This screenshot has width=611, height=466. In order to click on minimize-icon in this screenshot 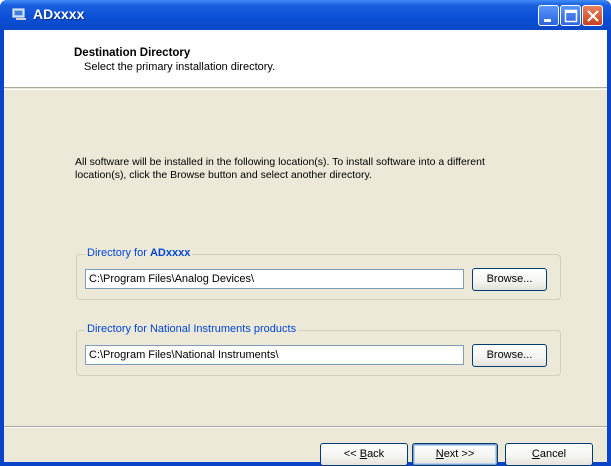, I will do `click(547, 20)`.